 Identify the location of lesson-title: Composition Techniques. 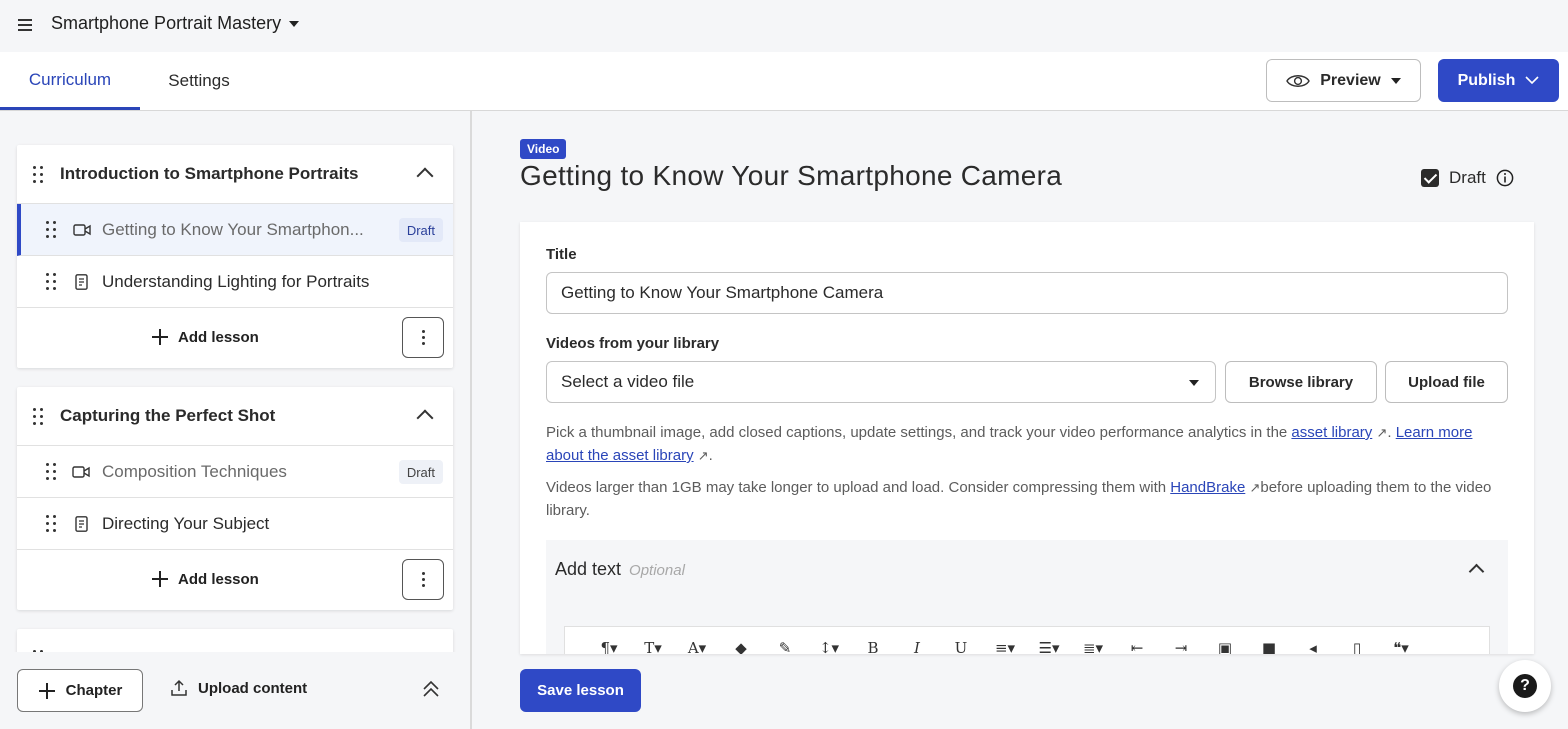
(194, 471).